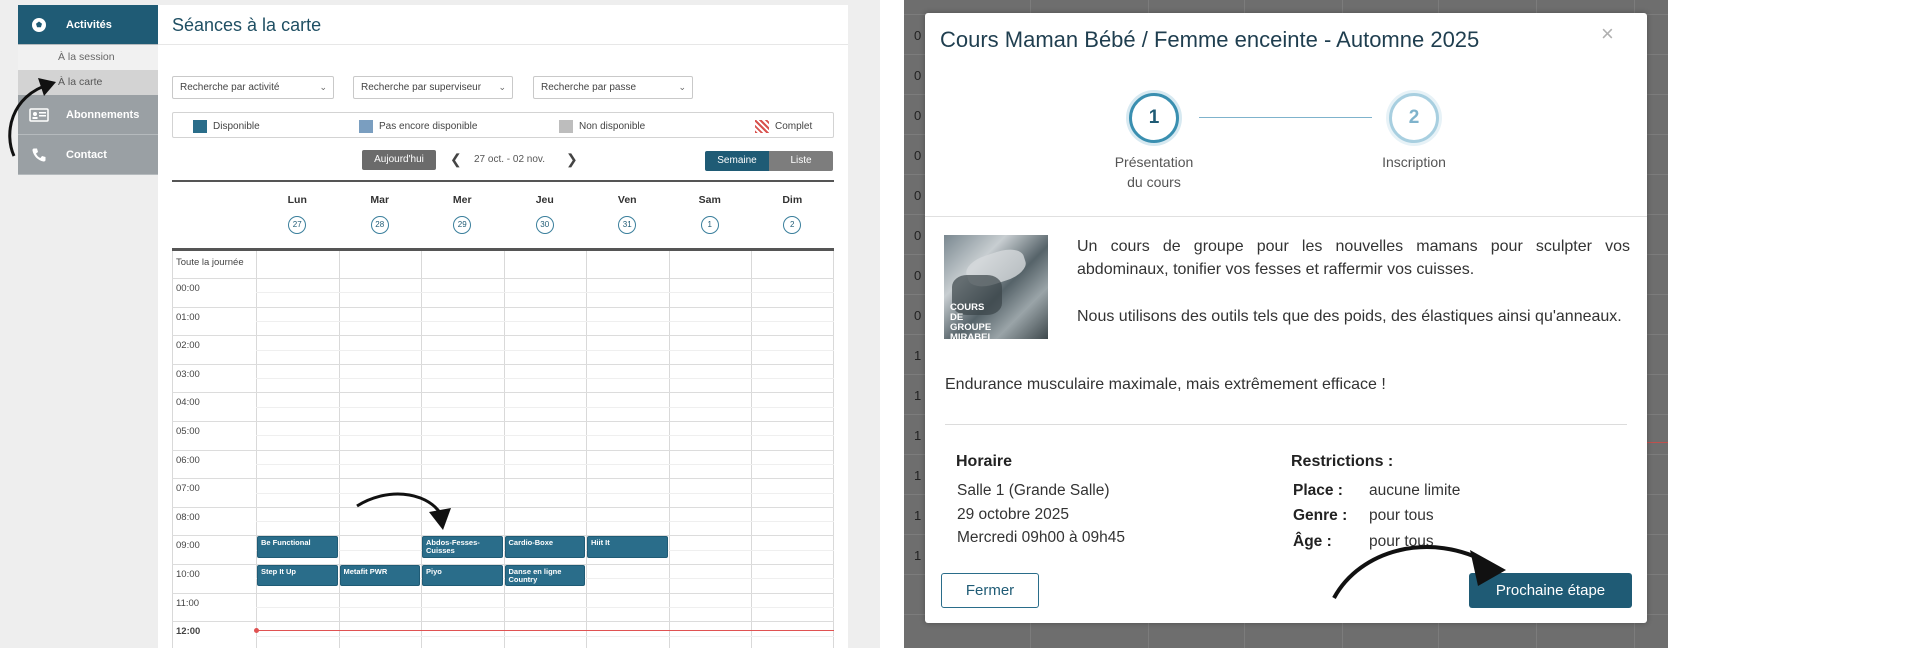 The height and width of the screenshot is (648, 1920). What do you see at coordinates (1656, 442) in the screenshot?
I see `backdrop-time-line` at bounding box center [1656, 442].